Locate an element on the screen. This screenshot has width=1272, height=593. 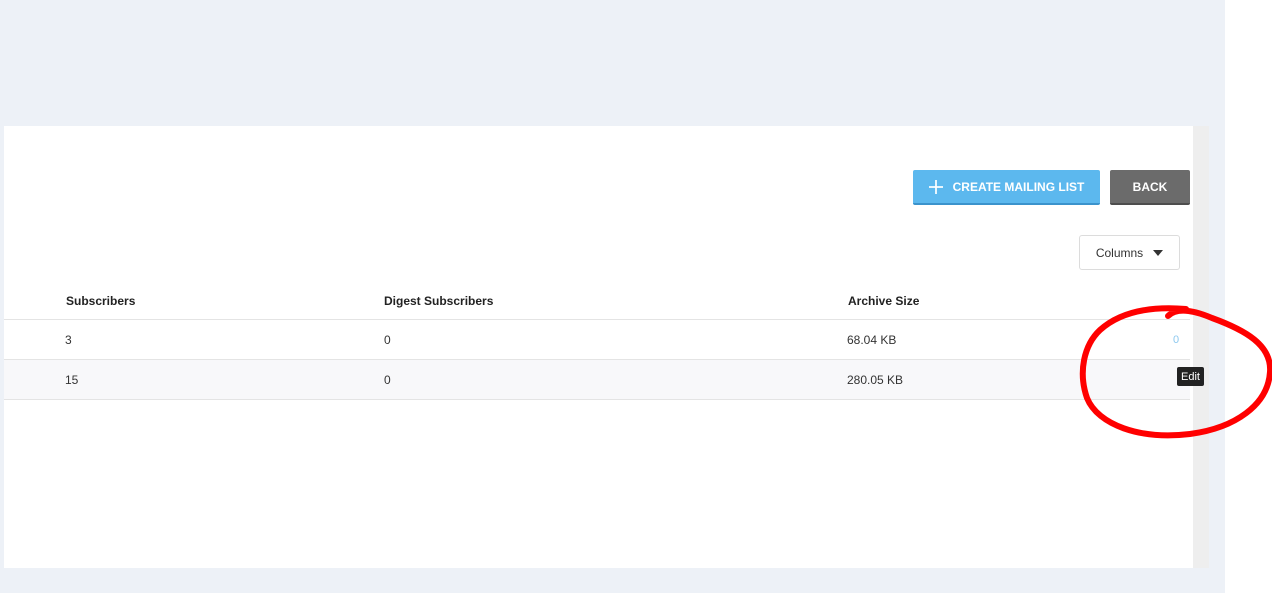
table-row: 3 0 68.04 KB is located at coordinates (597, 339).